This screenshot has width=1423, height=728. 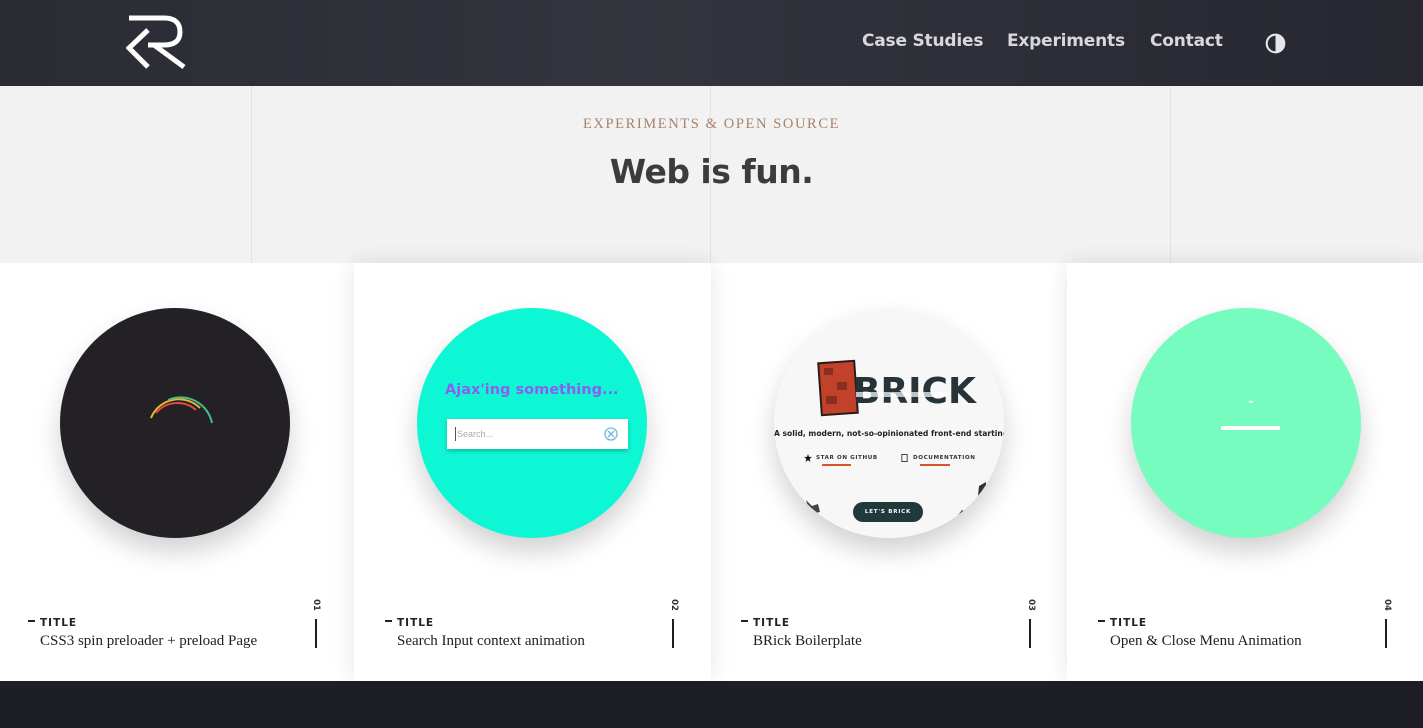 I want to click on contrast-icon, so click(x=1275, y=43).